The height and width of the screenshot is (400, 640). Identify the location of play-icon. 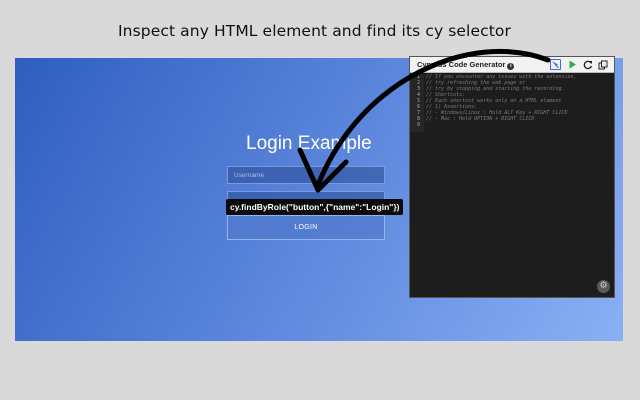
(572, 64).